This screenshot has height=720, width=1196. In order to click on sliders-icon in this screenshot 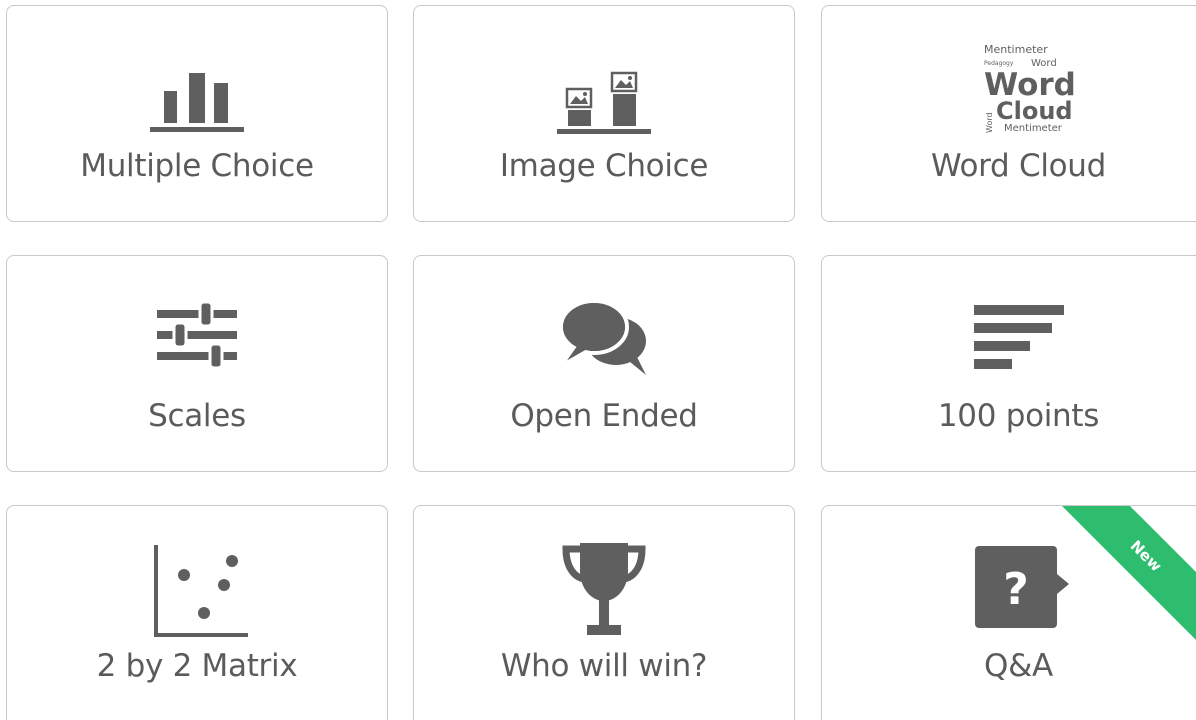, I will do `click(197, 333)`.